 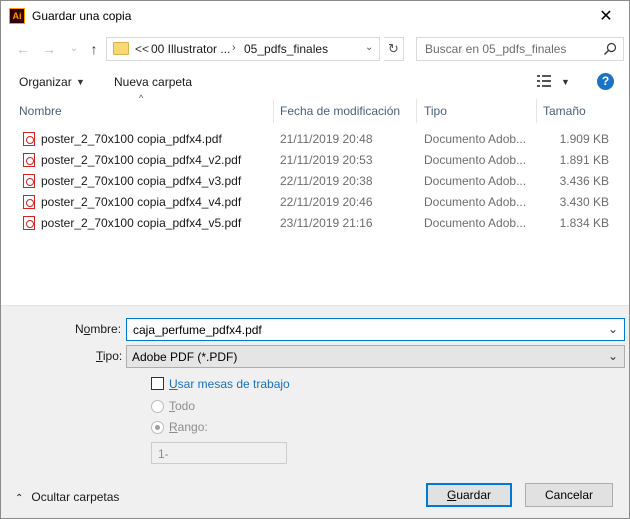 I want to click on range-value: 1-, so click(x=163, y=454).